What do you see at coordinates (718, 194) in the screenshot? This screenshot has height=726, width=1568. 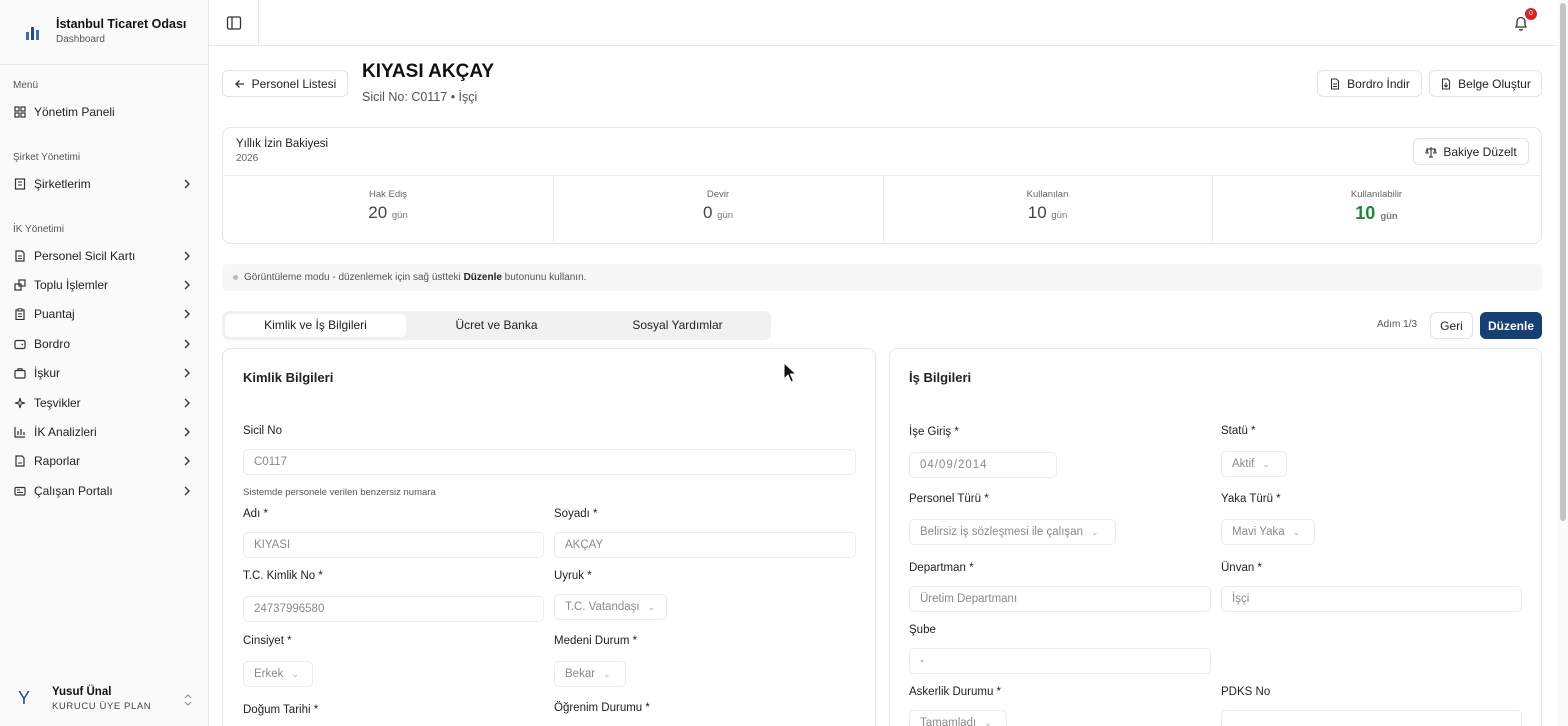 I see `stat-label: Devir` at bounding box center [718, 194].